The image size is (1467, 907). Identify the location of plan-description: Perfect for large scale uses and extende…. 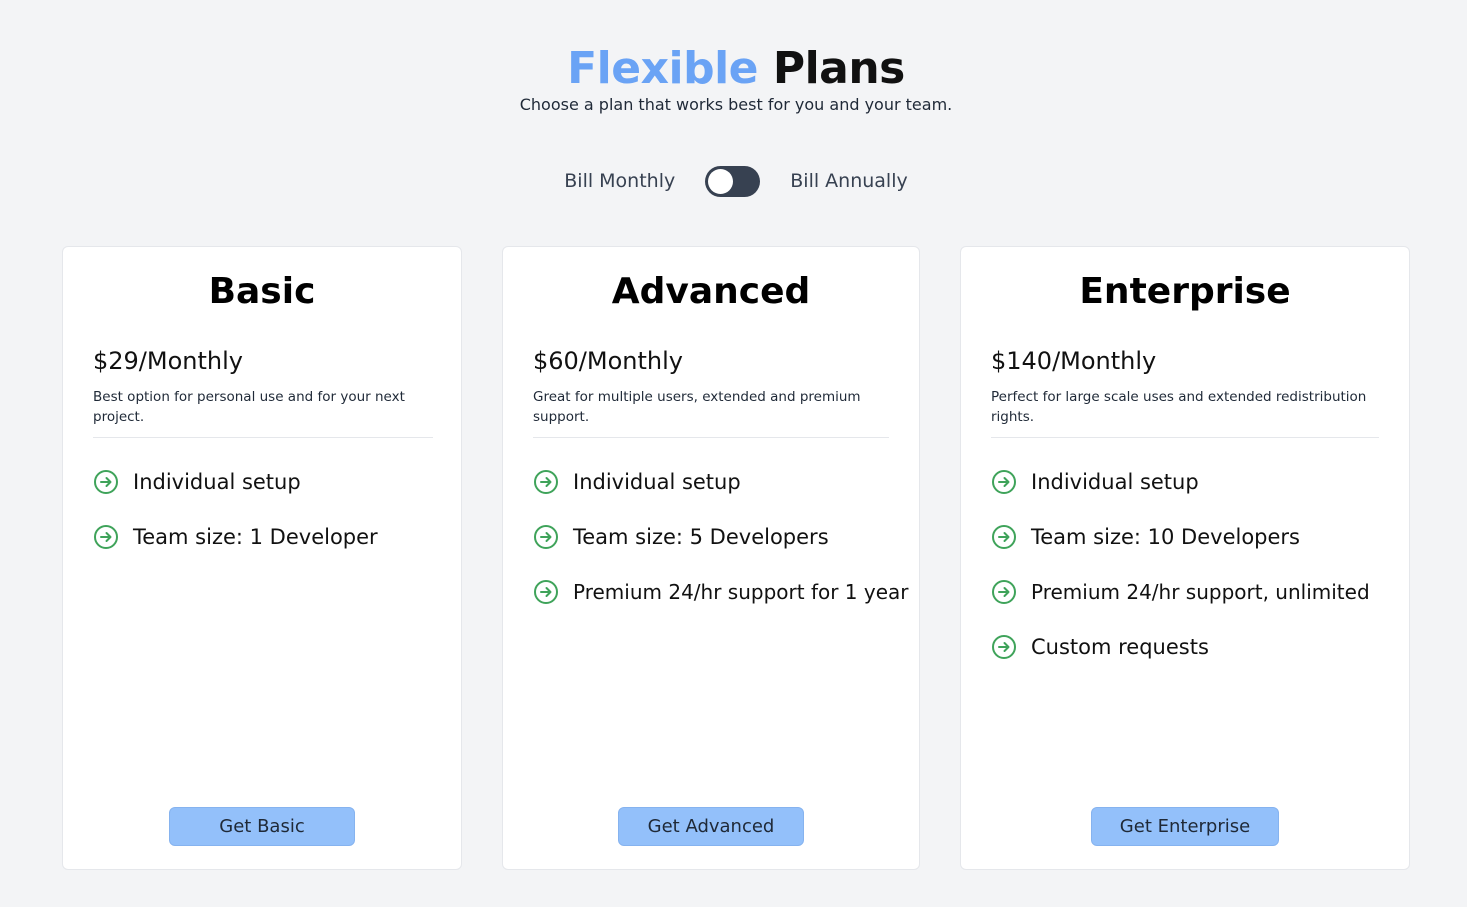
(1179, 407).